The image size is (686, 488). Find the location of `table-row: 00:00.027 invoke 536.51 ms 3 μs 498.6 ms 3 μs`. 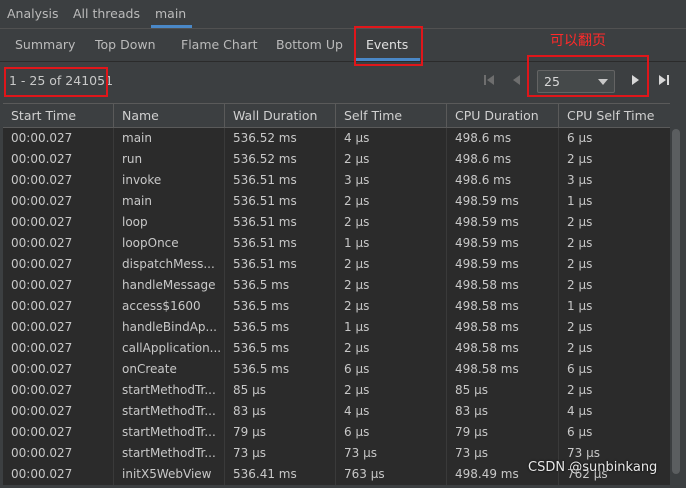

table-row: 00:00.027 invoke 536.51 ms 3 μs 498.6 ms 3 μs is located at coordinates (336, 180).